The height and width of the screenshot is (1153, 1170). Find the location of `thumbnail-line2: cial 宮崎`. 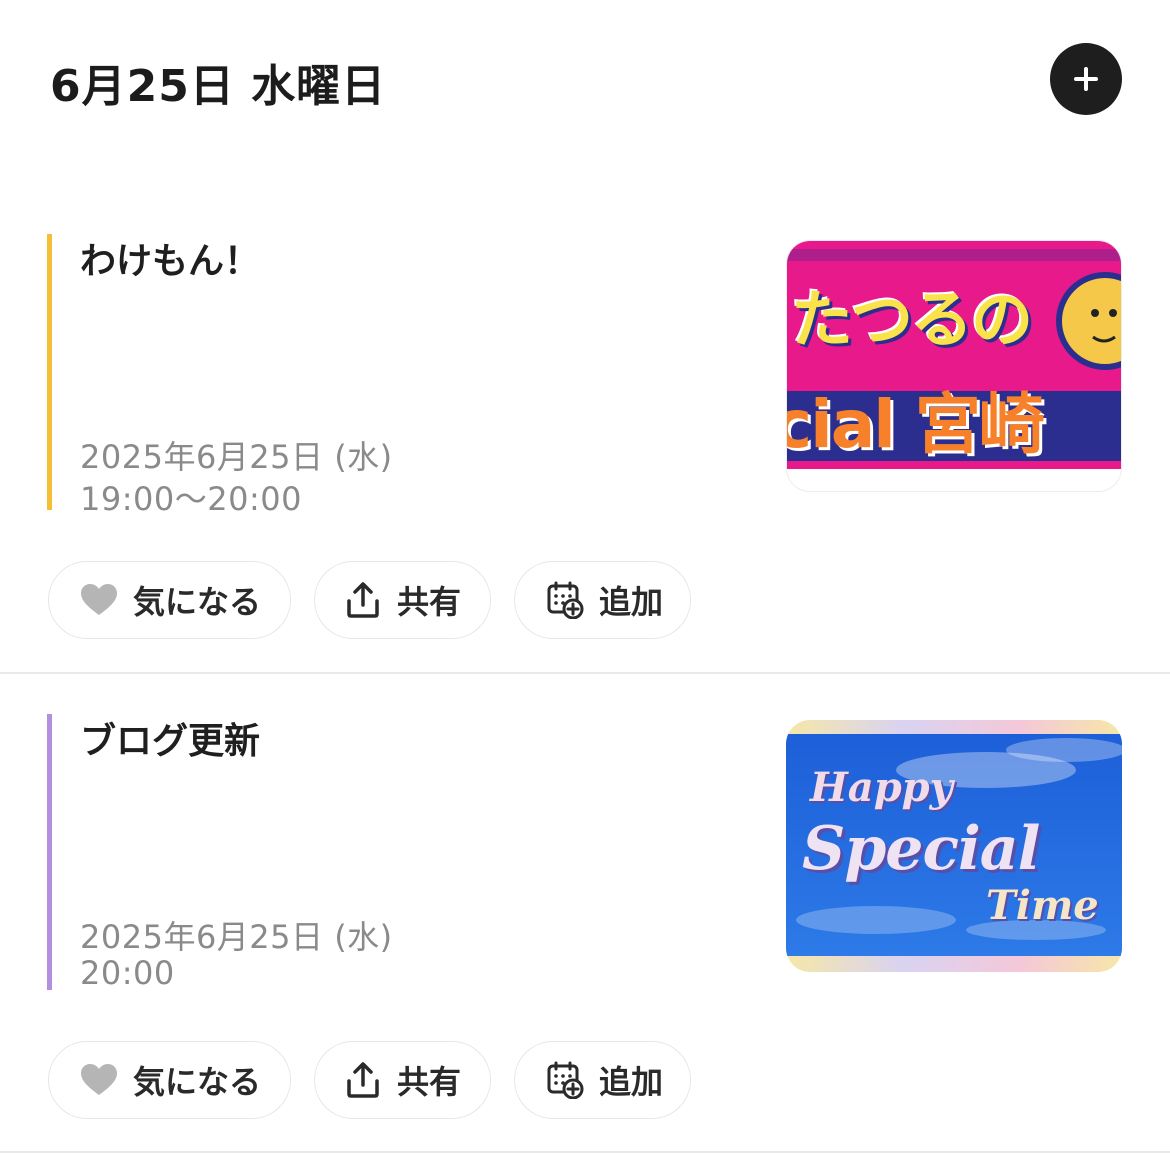

thumbnail-line2: cial 宮崎 is located at coordinates (915, 424).